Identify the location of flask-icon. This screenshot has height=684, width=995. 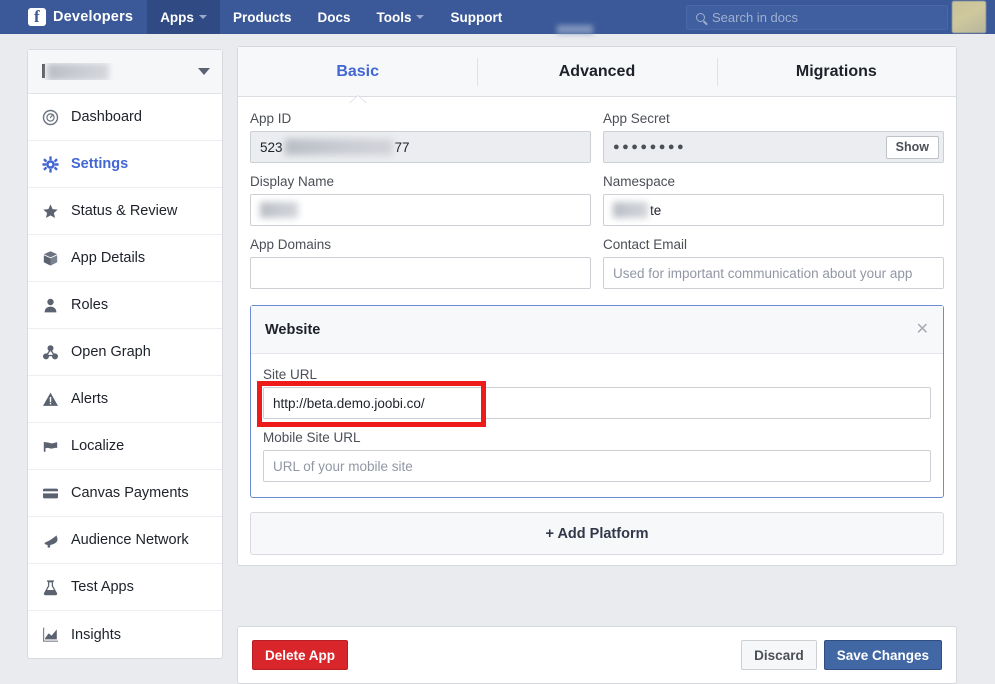
(50, 587).